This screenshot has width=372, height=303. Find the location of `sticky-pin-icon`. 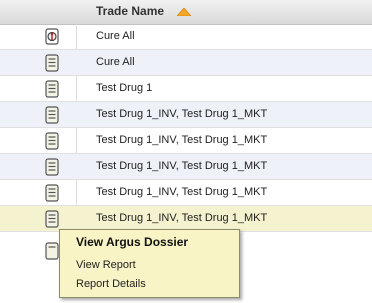

sticky-pin-icon is located at coordinates (52, 37).